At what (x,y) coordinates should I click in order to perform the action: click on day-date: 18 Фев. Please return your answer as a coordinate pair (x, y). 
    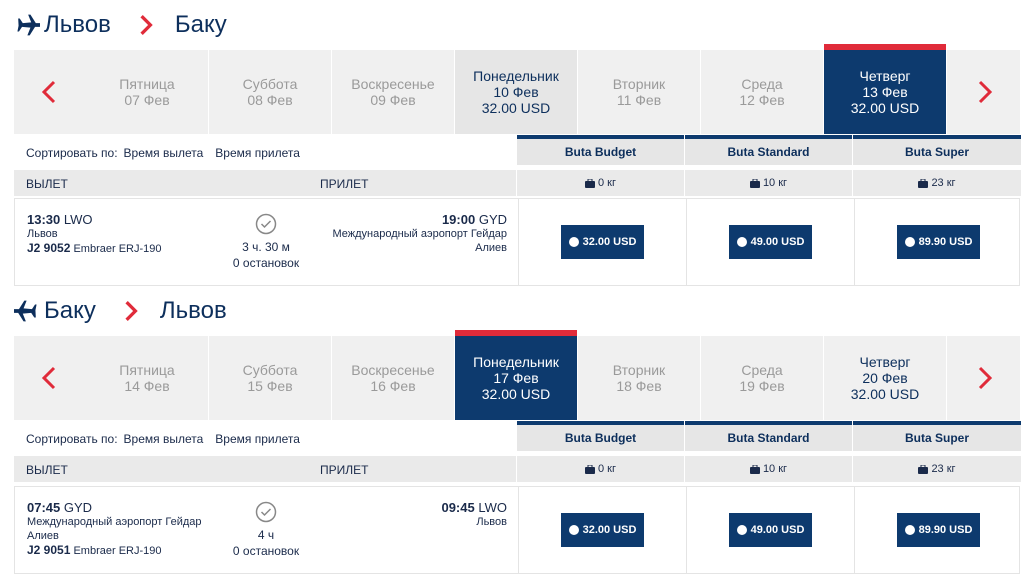
    Looking at the image, I should click on (639, 386).